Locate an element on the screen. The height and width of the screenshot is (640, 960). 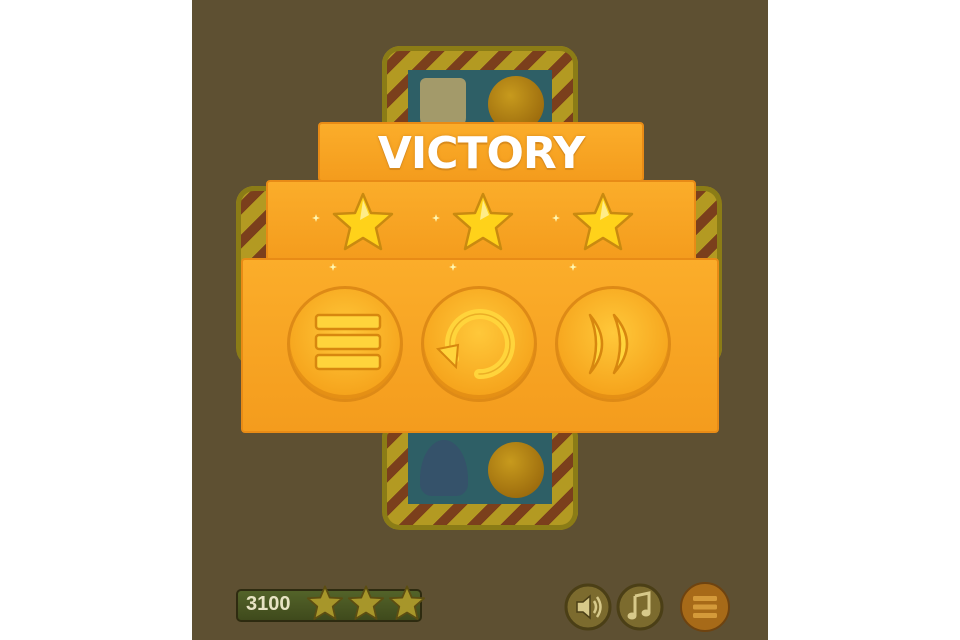
tile-blue-drop is located at coordinates (444, 469).